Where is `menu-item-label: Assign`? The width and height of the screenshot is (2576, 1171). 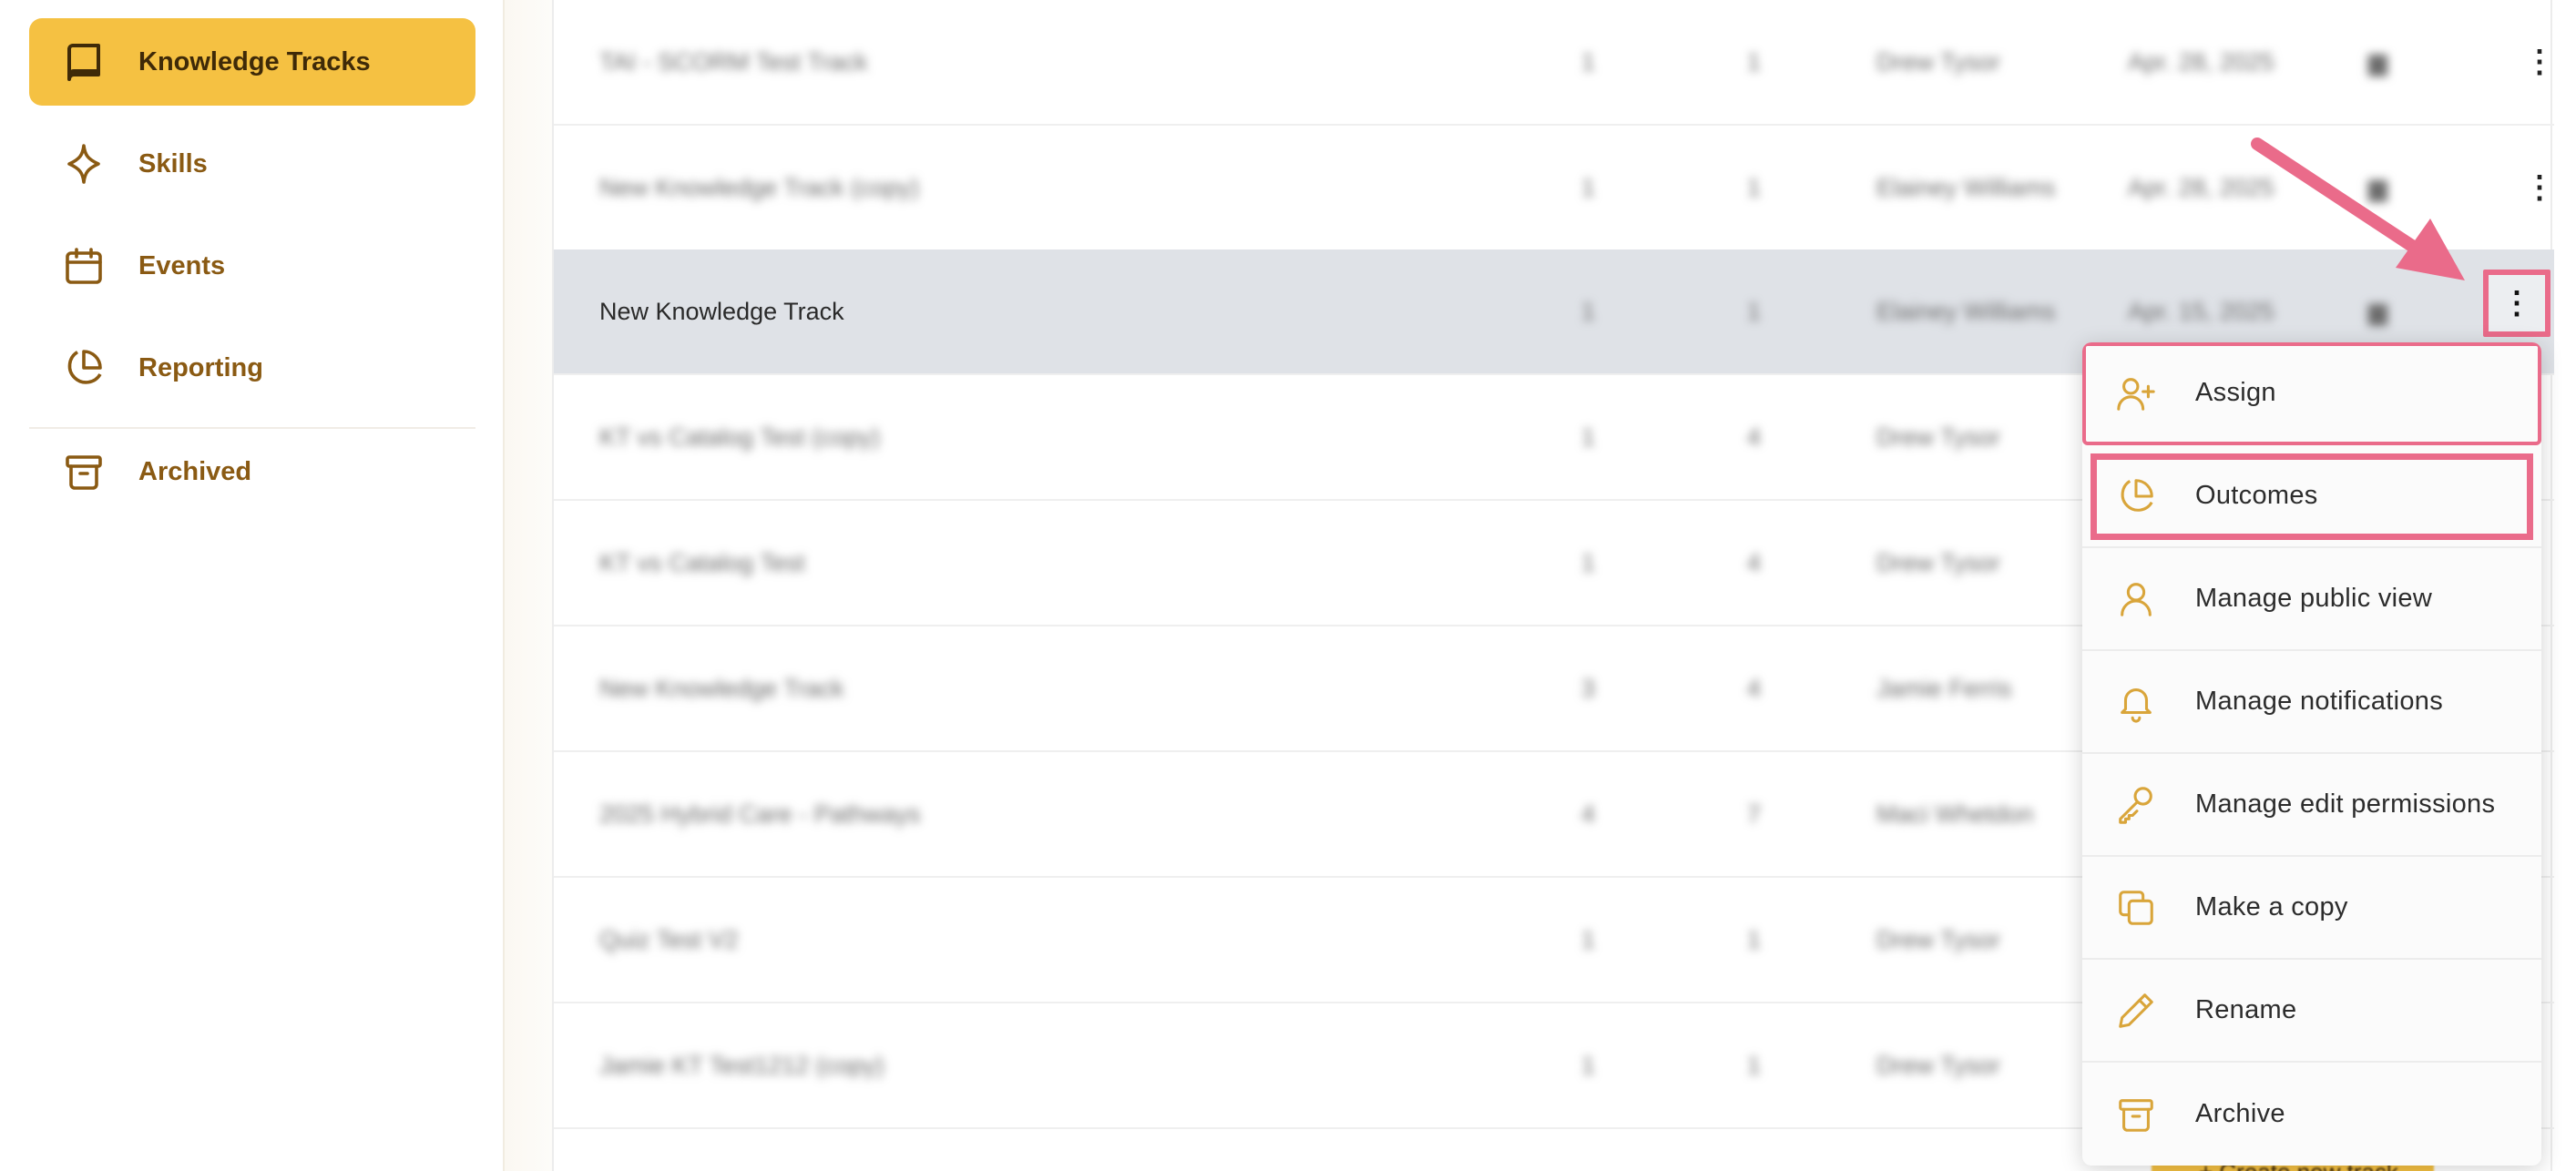
menu-item-label: Assign is located at coordinates (2235, 392).